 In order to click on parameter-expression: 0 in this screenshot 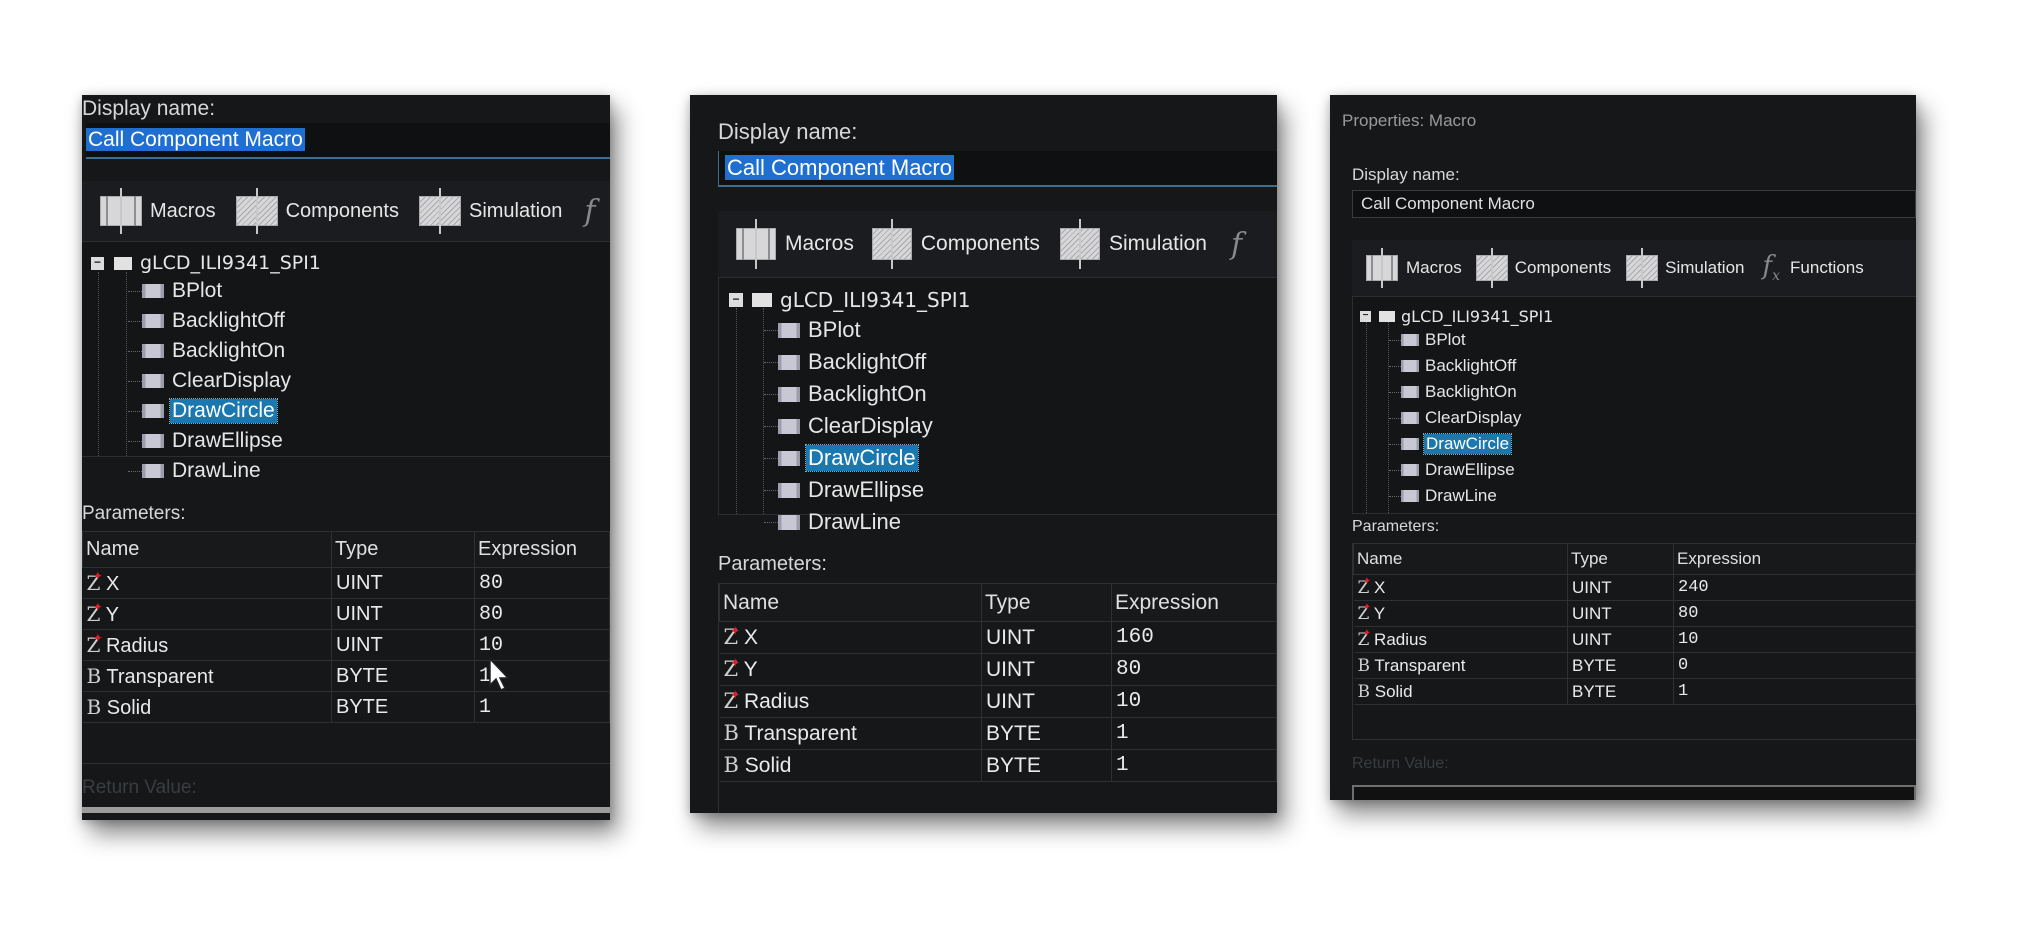, I will do `click(1794, 665)`.